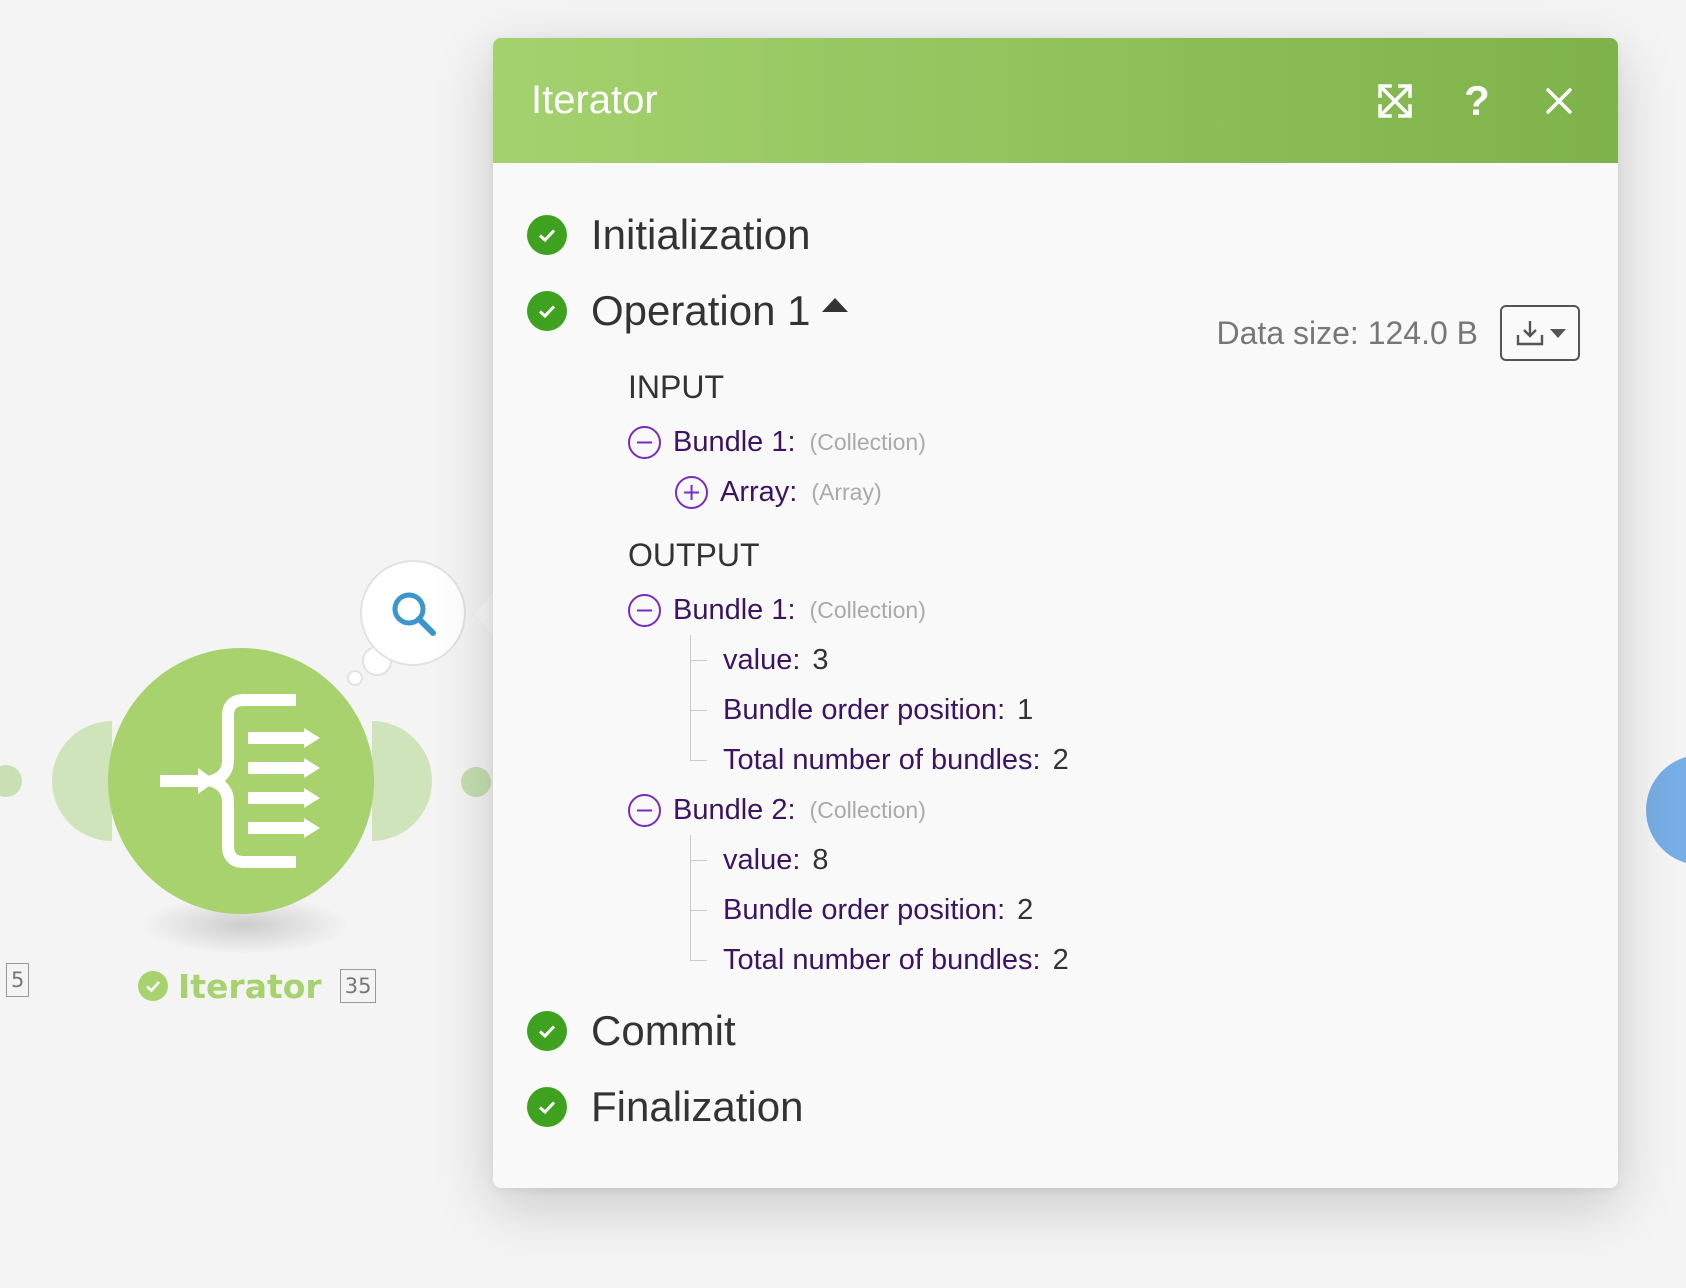 This screenshot has width=1686, height=1288. I want to click on bundle-label: Bundle 2:, so click(734, 809).